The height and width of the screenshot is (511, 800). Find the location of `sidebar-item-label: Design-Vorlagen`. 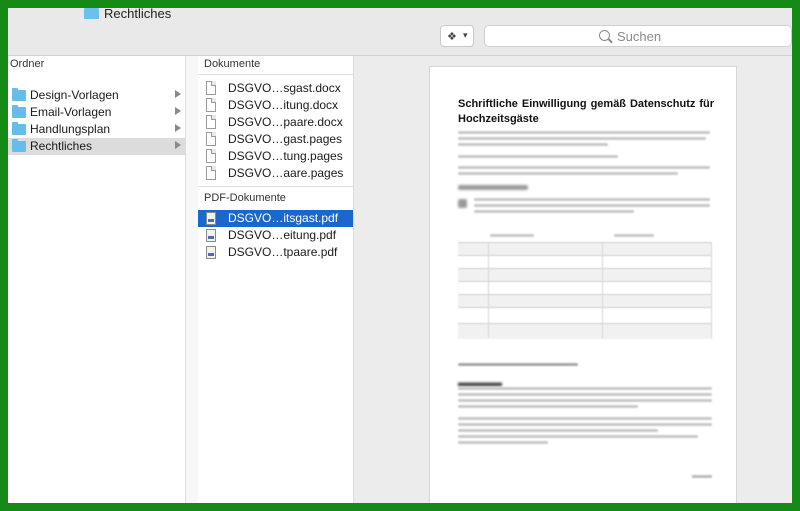

sidebar-item-label: Design-Vorlagen is located at coordinates (74, 95).